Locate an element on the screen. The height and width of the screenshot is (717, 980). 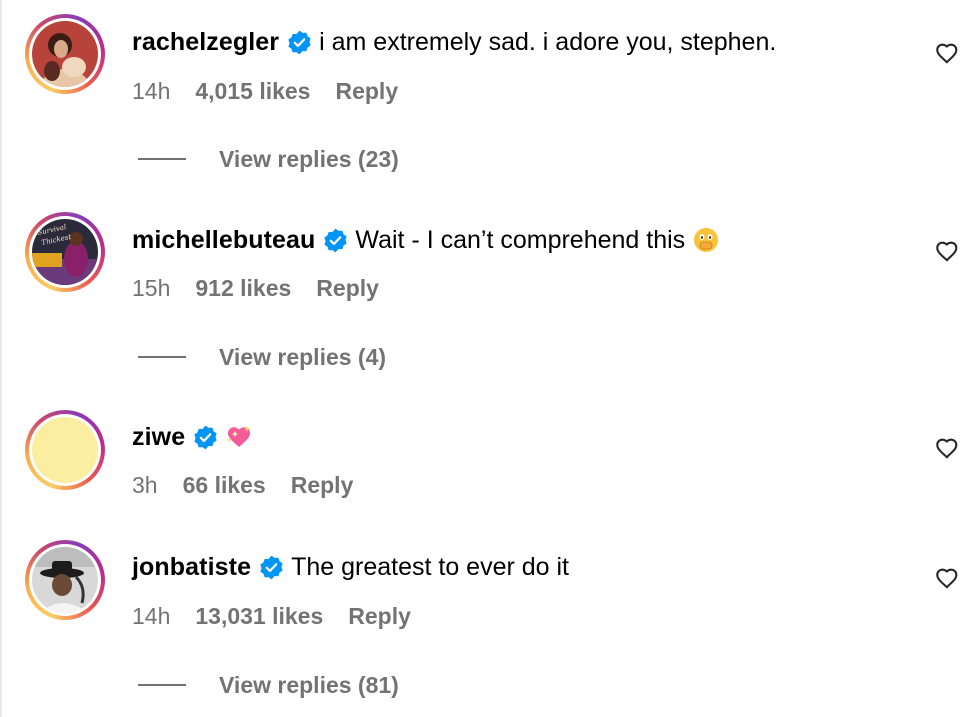
view-replies-button: View replies (81) is located at coordinates (268, 685).